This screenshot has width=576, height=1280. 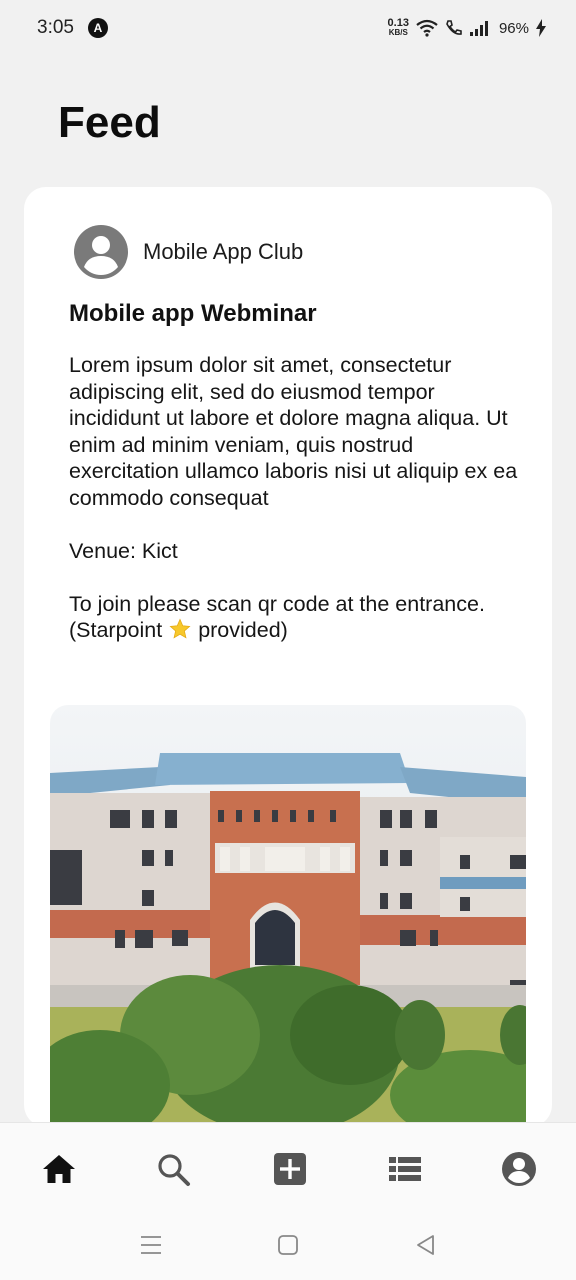 I want to click on account-icon, so click(x=519, y=1169).